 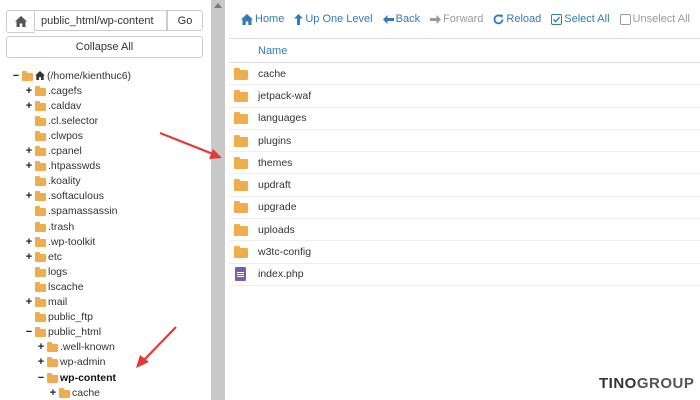 What do you see at coordinates (156, 347) in the screenshot?
I see `arrow-pointing-to-wp-content` at bounding box center [156, 347].